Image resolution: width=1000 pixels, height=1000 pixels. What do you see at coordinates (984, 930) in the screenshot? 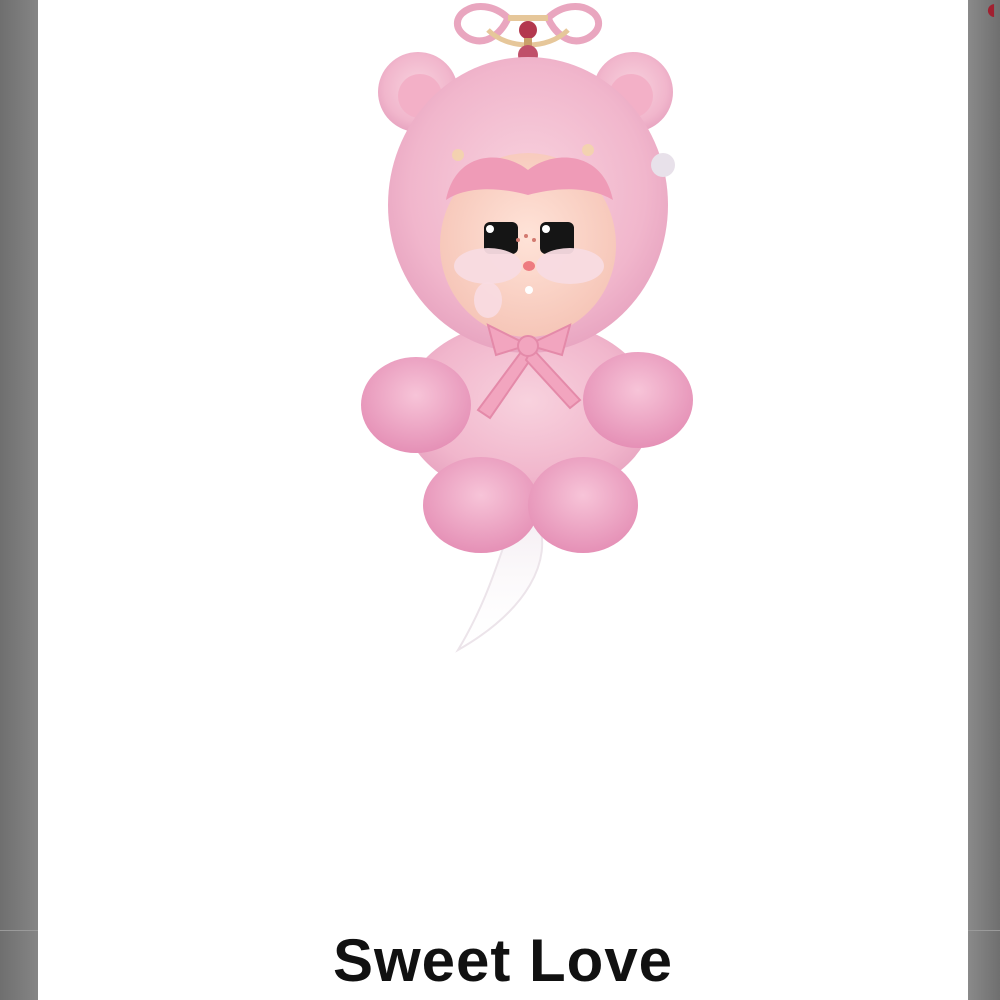
I see `background-divider-right` at bounding box center [984, 930].